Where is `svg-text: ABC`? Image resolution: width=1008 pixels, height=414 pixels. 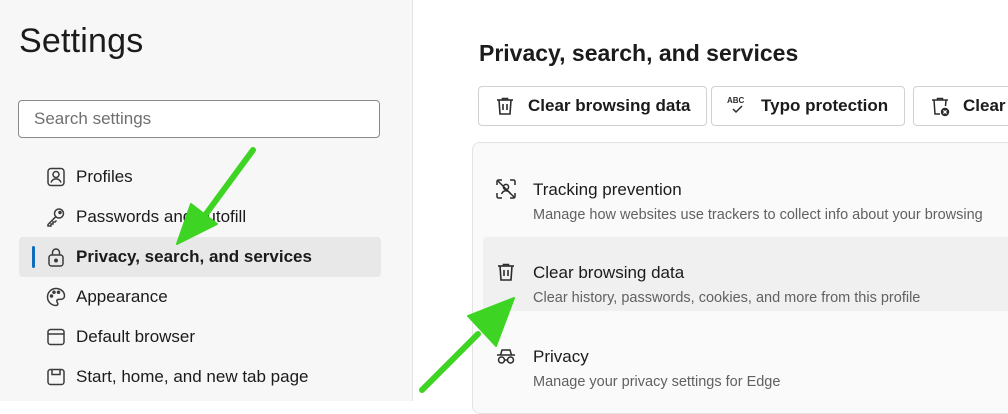
svg-text: ABC is located at coordinates (736, 100).